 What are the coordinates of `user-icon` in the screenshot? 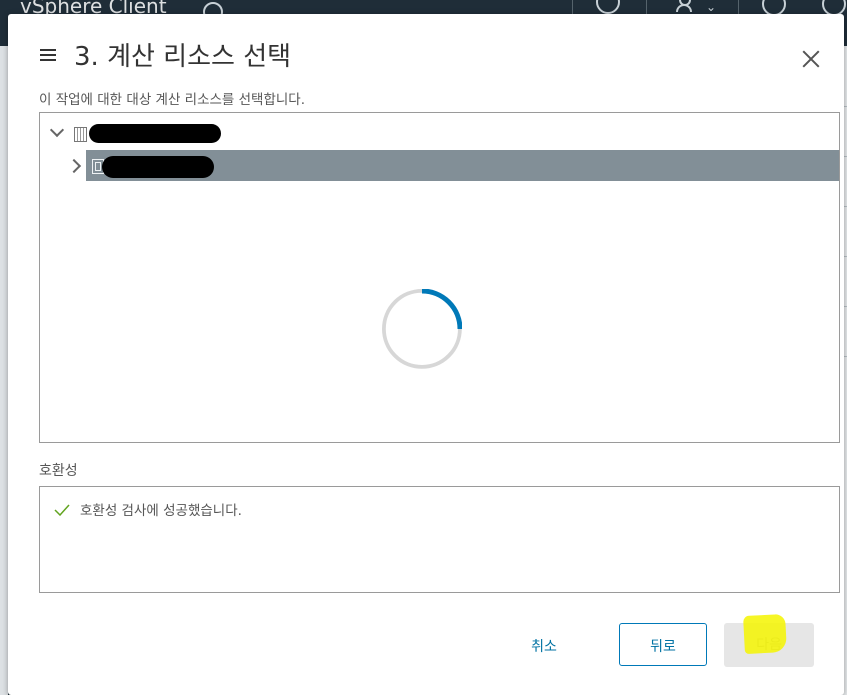 It's located at (684, 6).